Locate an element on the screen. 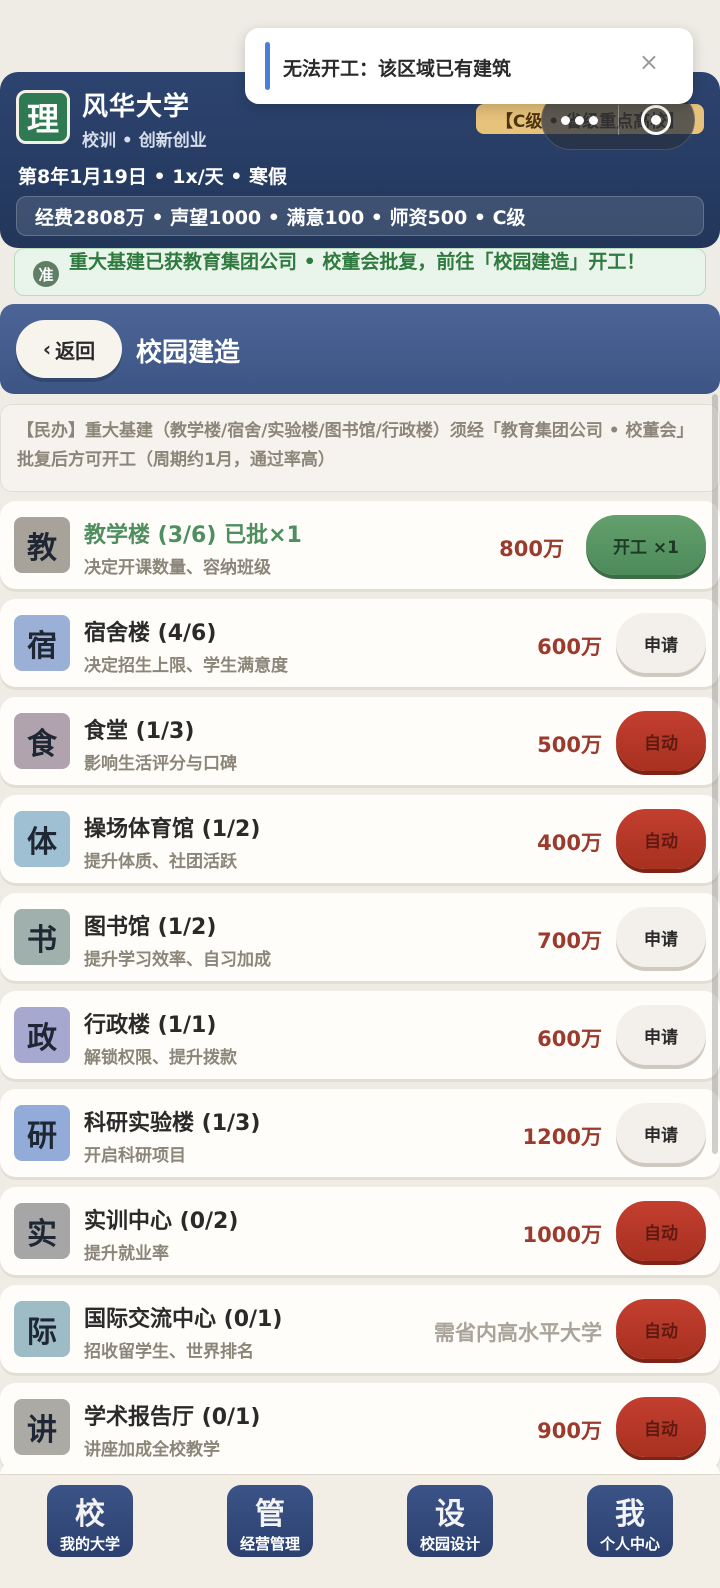 The width and height of the screenshot is (720, 1588). building-cost: 1200万 is located at coordinates (562, 1137).